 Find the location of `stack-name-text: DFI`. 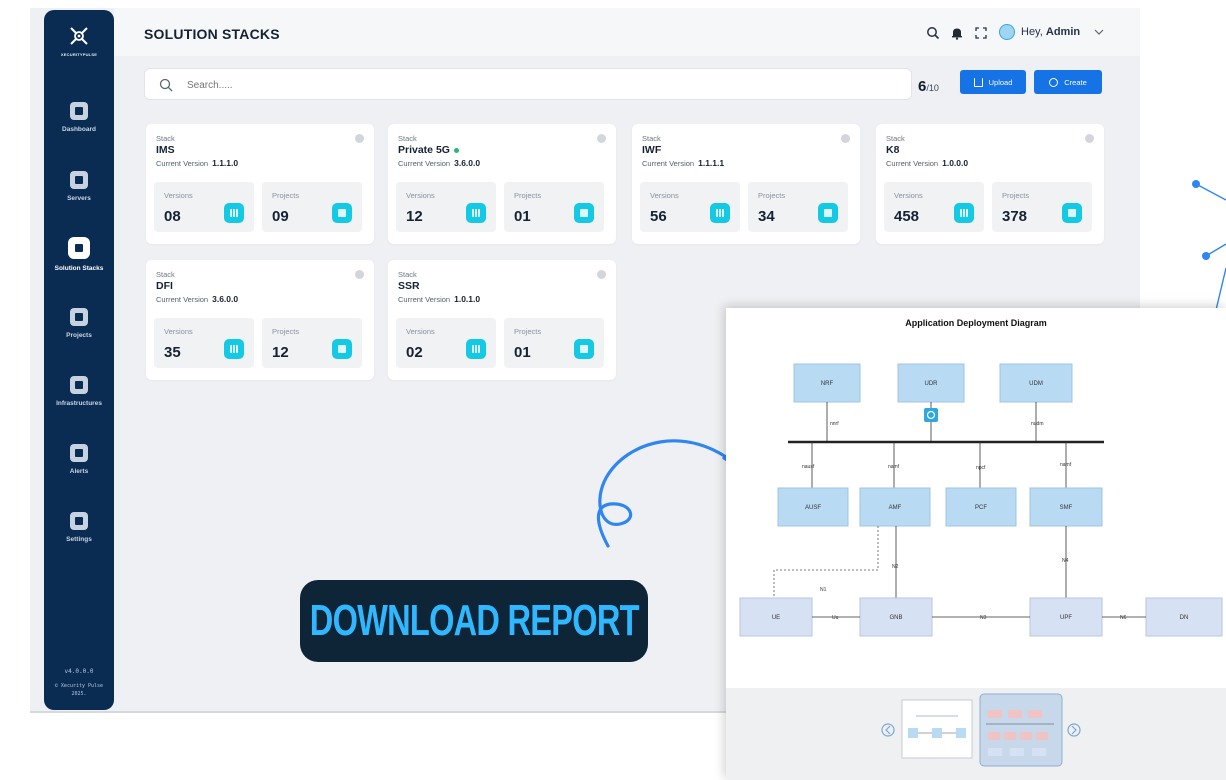

stack-name-text: DFI is located at coordinates (164, 286).